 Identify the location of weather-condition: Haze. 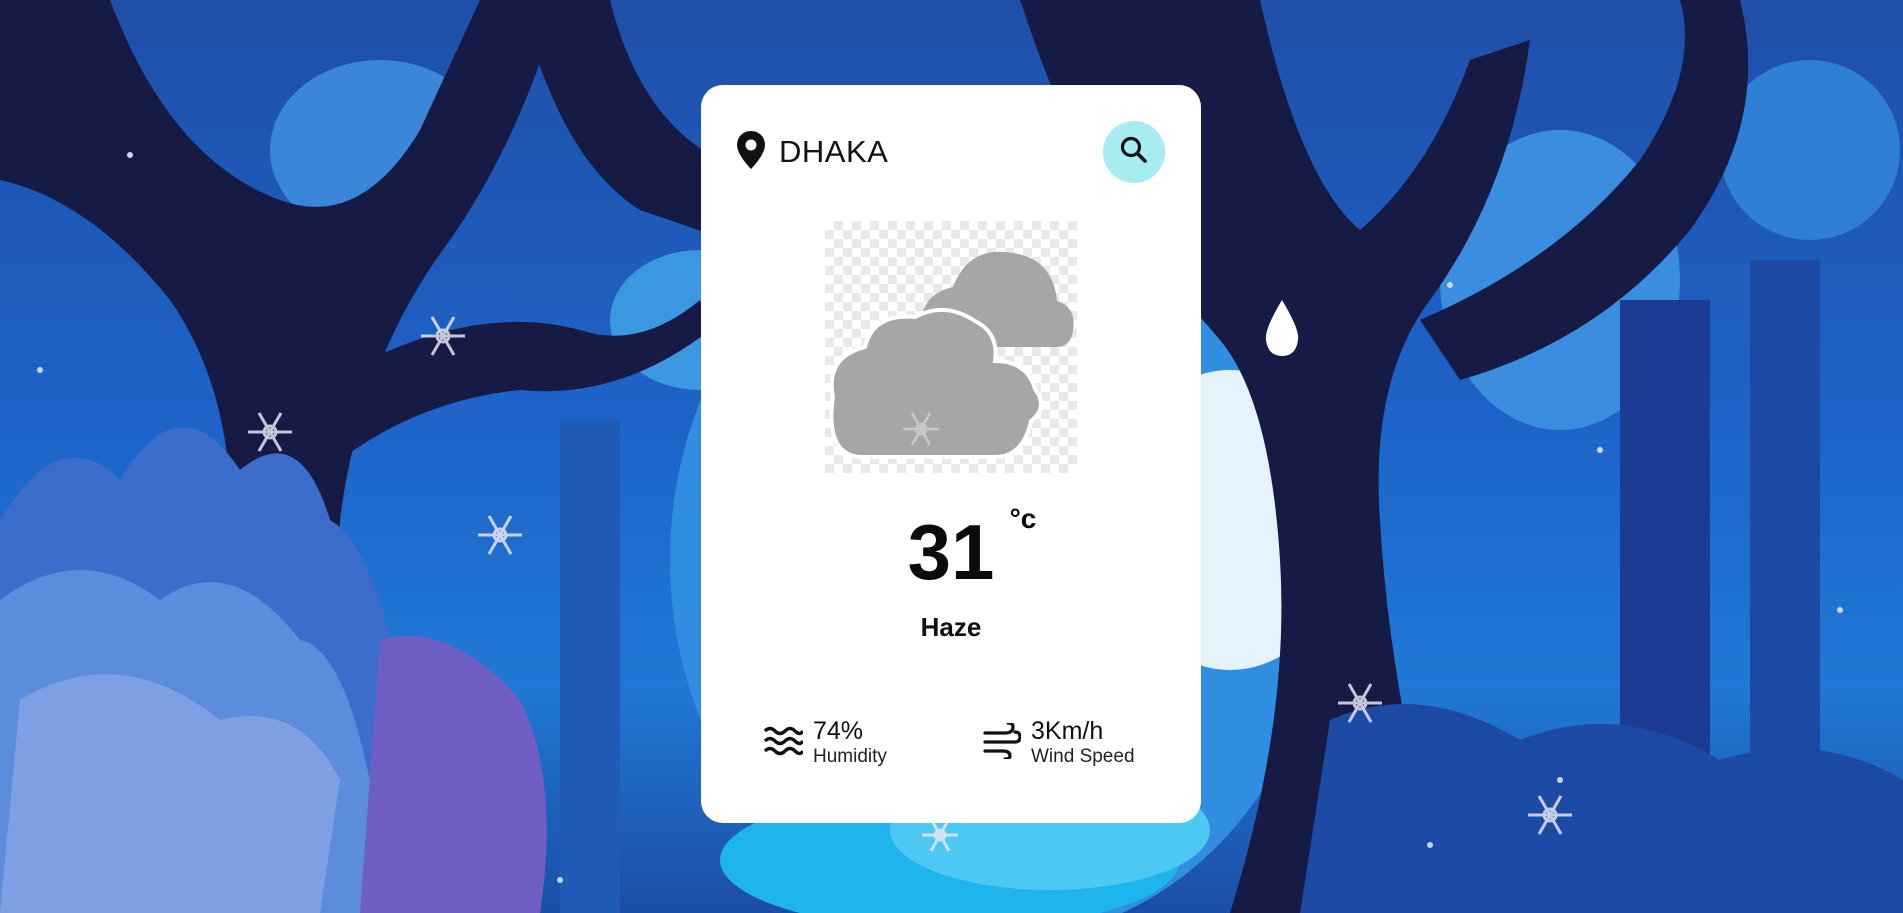
(951, 627).